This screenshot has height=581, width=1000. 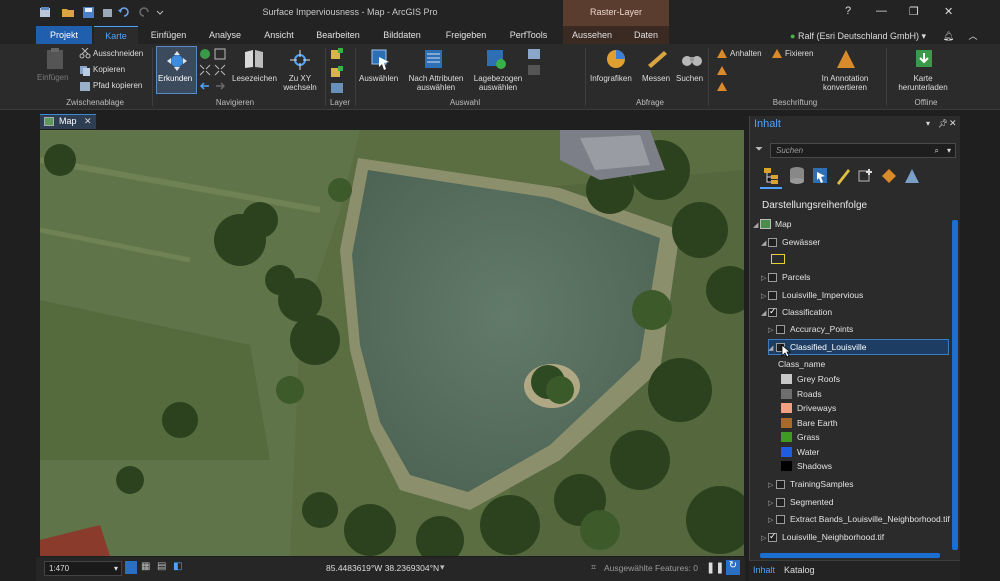 What do you see at coordinates (83, 568) in the screenshot?
I see `scale-selector: 1:470 ▾` at bounding box center [83, 568].